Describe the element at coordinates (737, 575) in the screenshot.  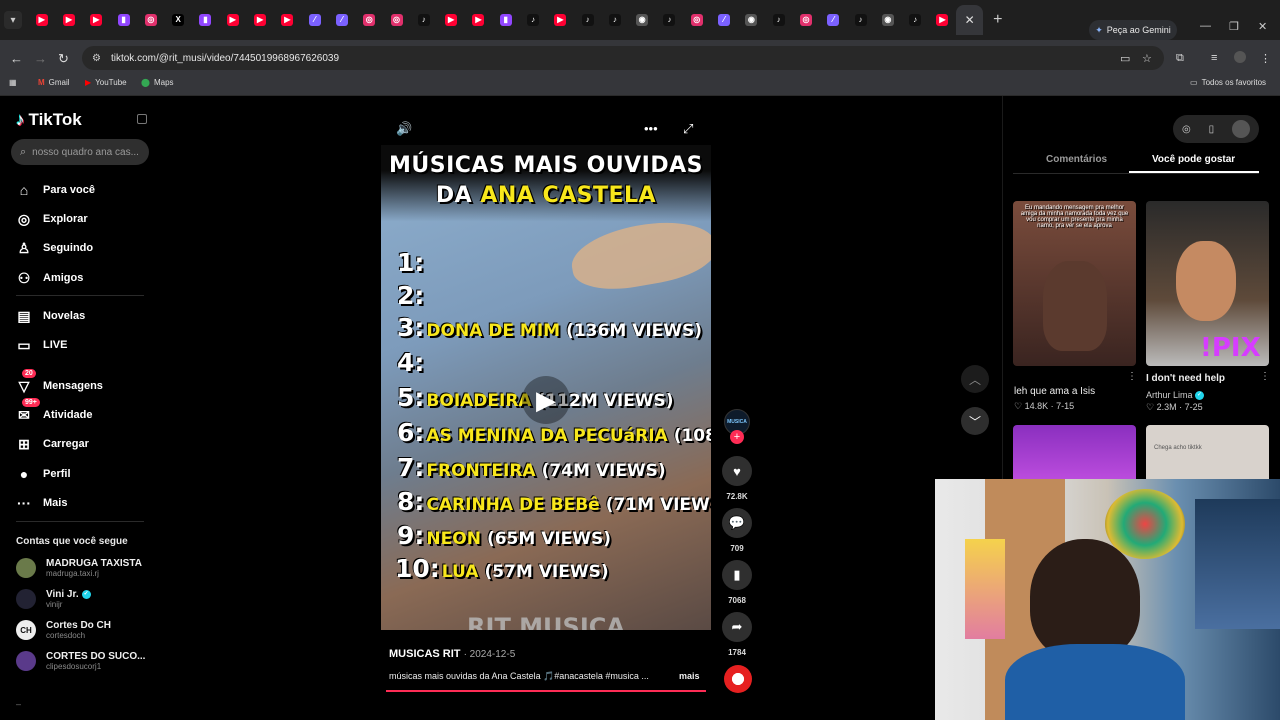
I see `save-button: ▮` at that location.